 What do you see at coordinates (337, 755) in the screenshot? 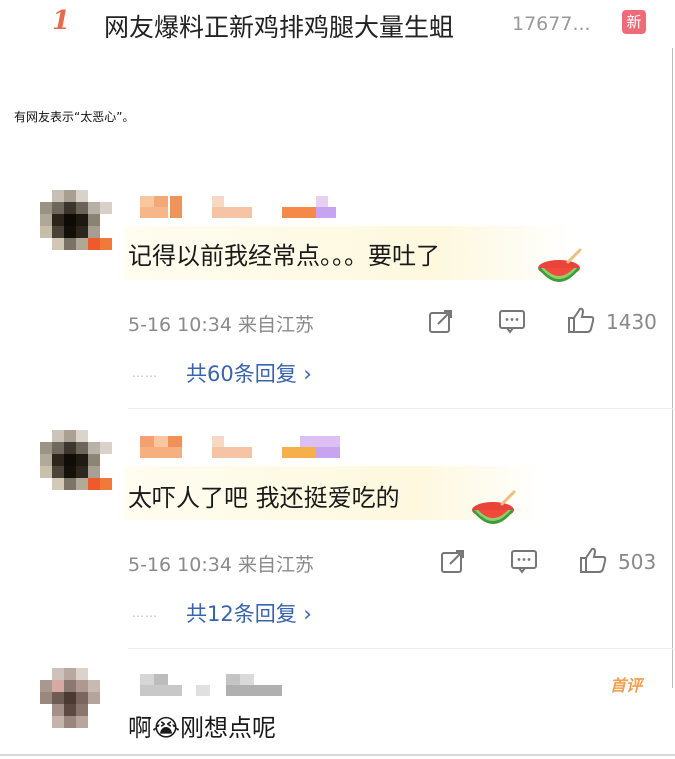
I see `bottom-border` at bounding box center [337, 755].